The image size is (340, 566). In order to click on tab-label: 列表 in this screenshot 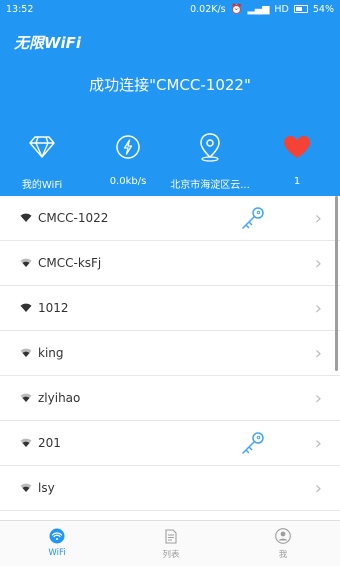, I will do `click(171, 555)`.